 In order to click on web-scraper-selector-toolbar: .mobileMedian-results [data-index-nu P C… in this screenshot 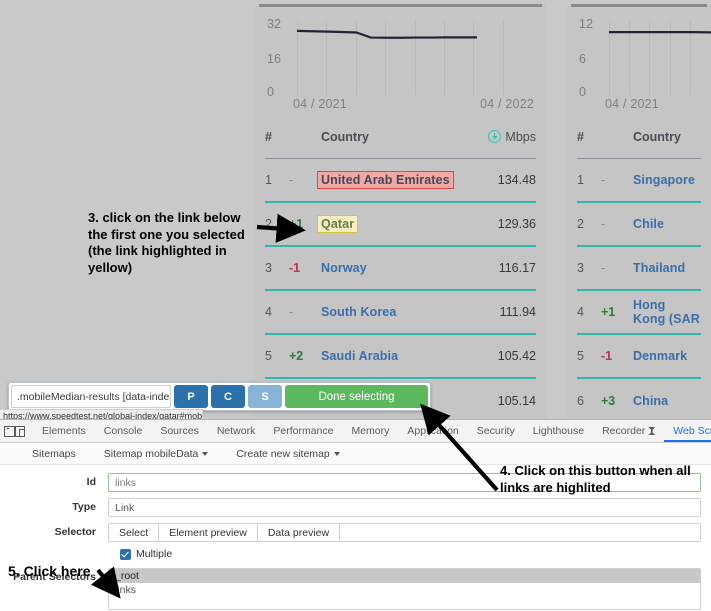, I will do `click(219, 396)`.